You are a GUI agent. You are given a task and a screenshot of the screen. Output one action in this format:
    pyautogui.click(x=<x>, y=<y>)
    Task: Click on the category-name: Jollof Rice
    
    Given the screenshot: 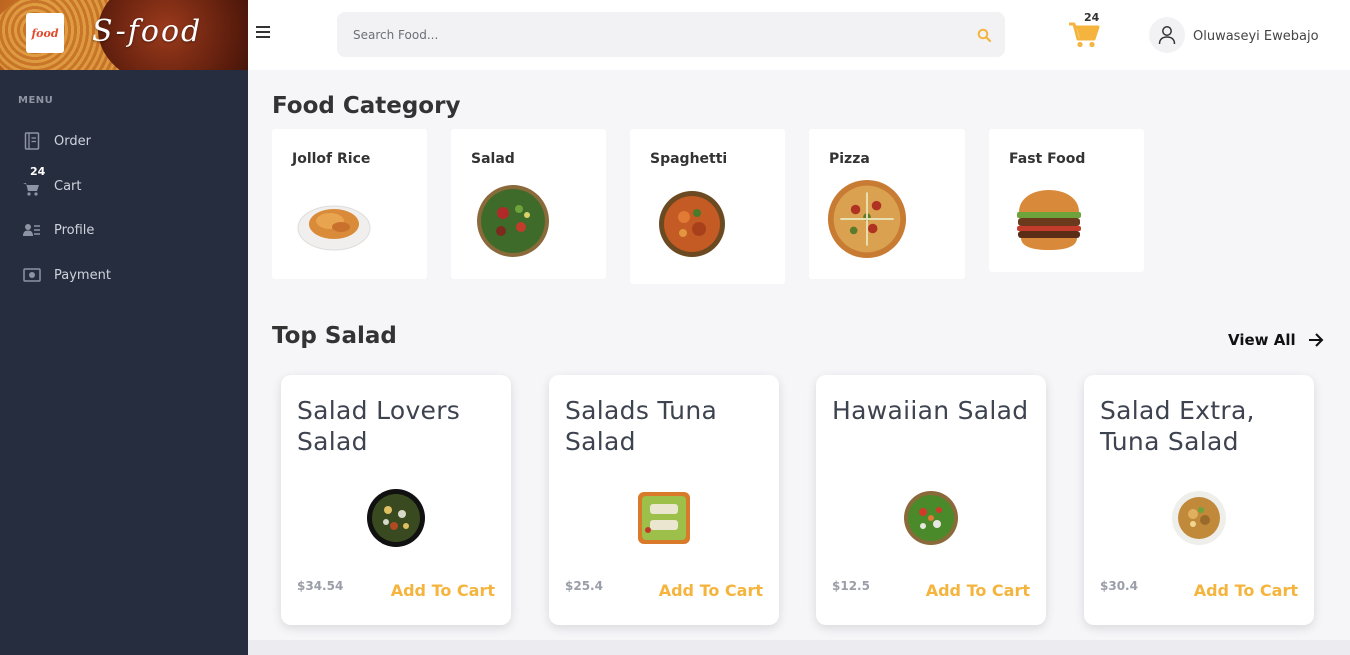 What is the action you would take?
    pyautogui.click(x=331, y=159)
    